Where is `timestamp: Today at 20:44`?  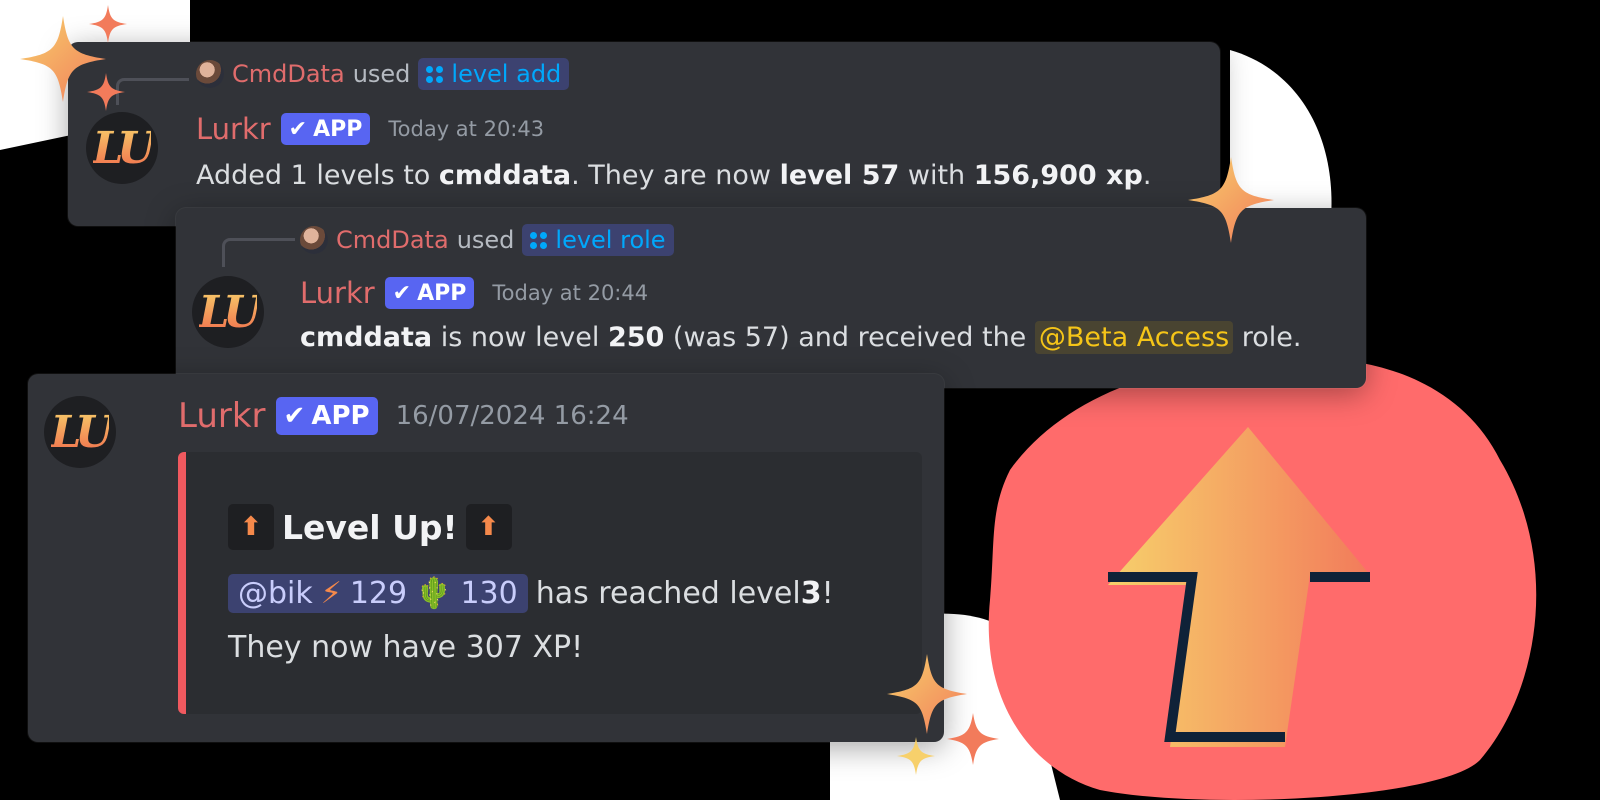
timestamp: Today at 20:44 is located at coordinates (570, 293).